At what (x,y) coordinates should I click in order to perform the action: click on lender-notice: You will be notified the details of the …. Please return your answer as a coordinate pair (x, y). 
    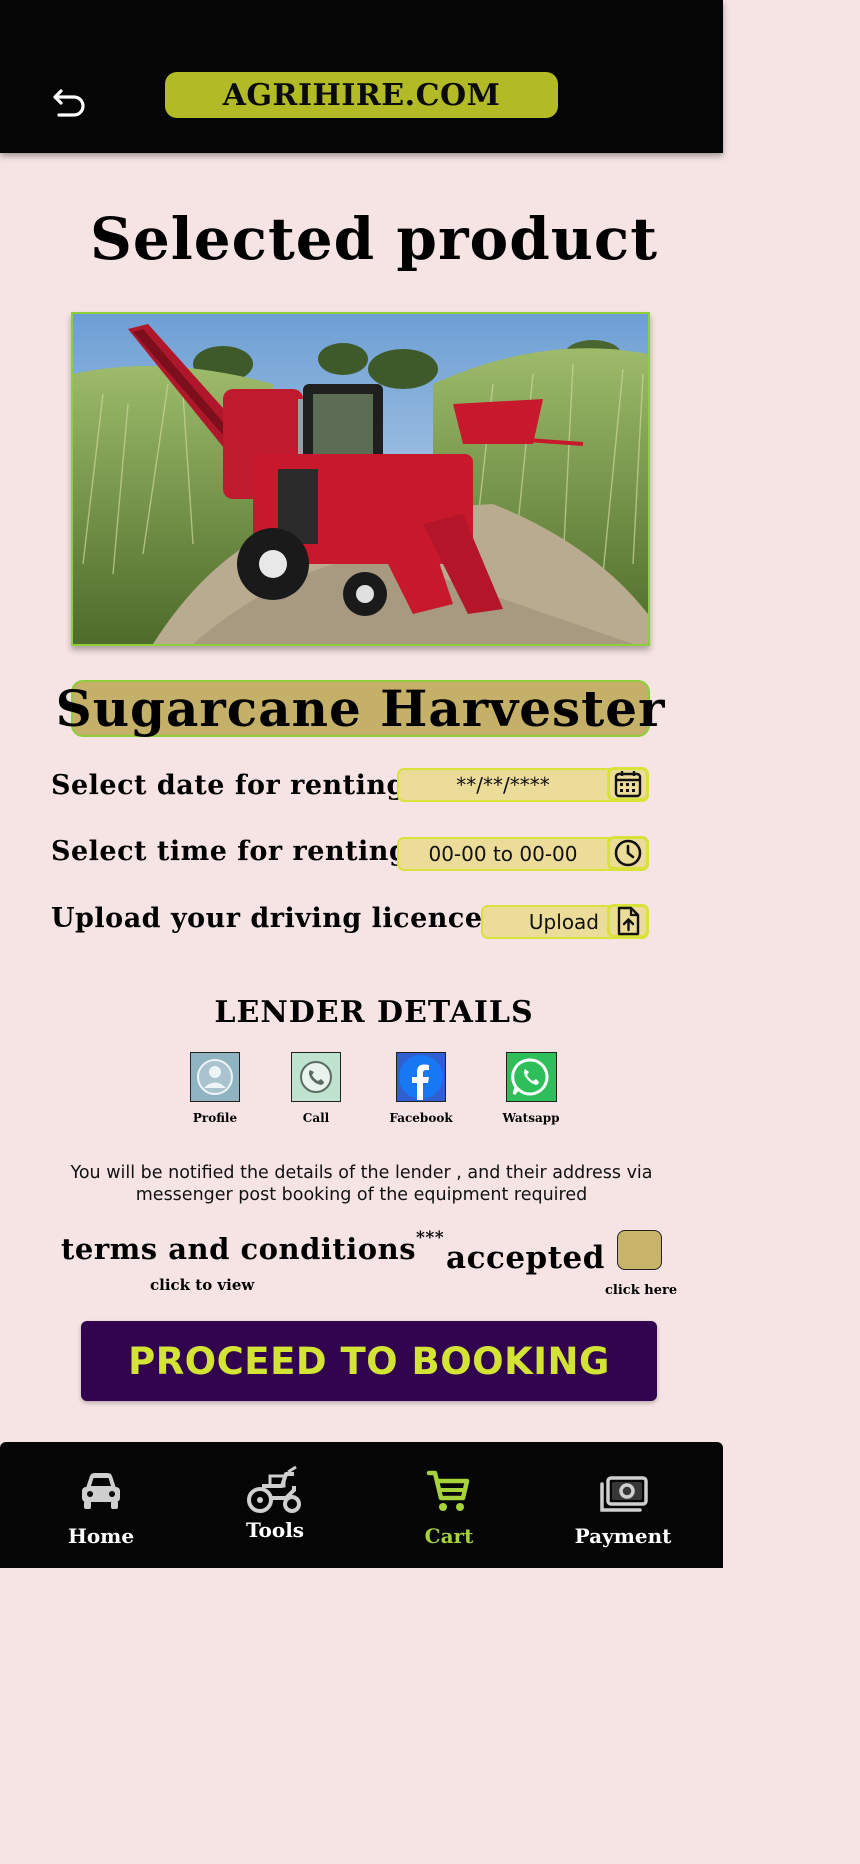
    Looking at the image, I should click on (361, 1184).